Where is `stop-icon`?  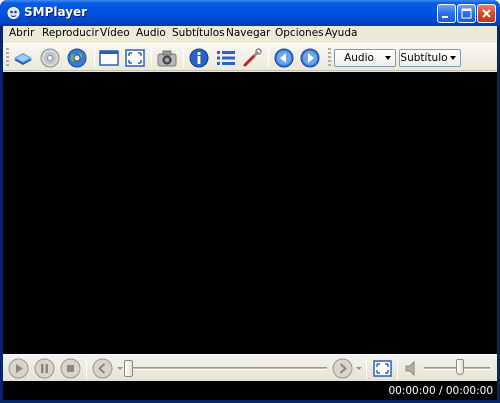
stop-icon is located at coordinates (70, 368).